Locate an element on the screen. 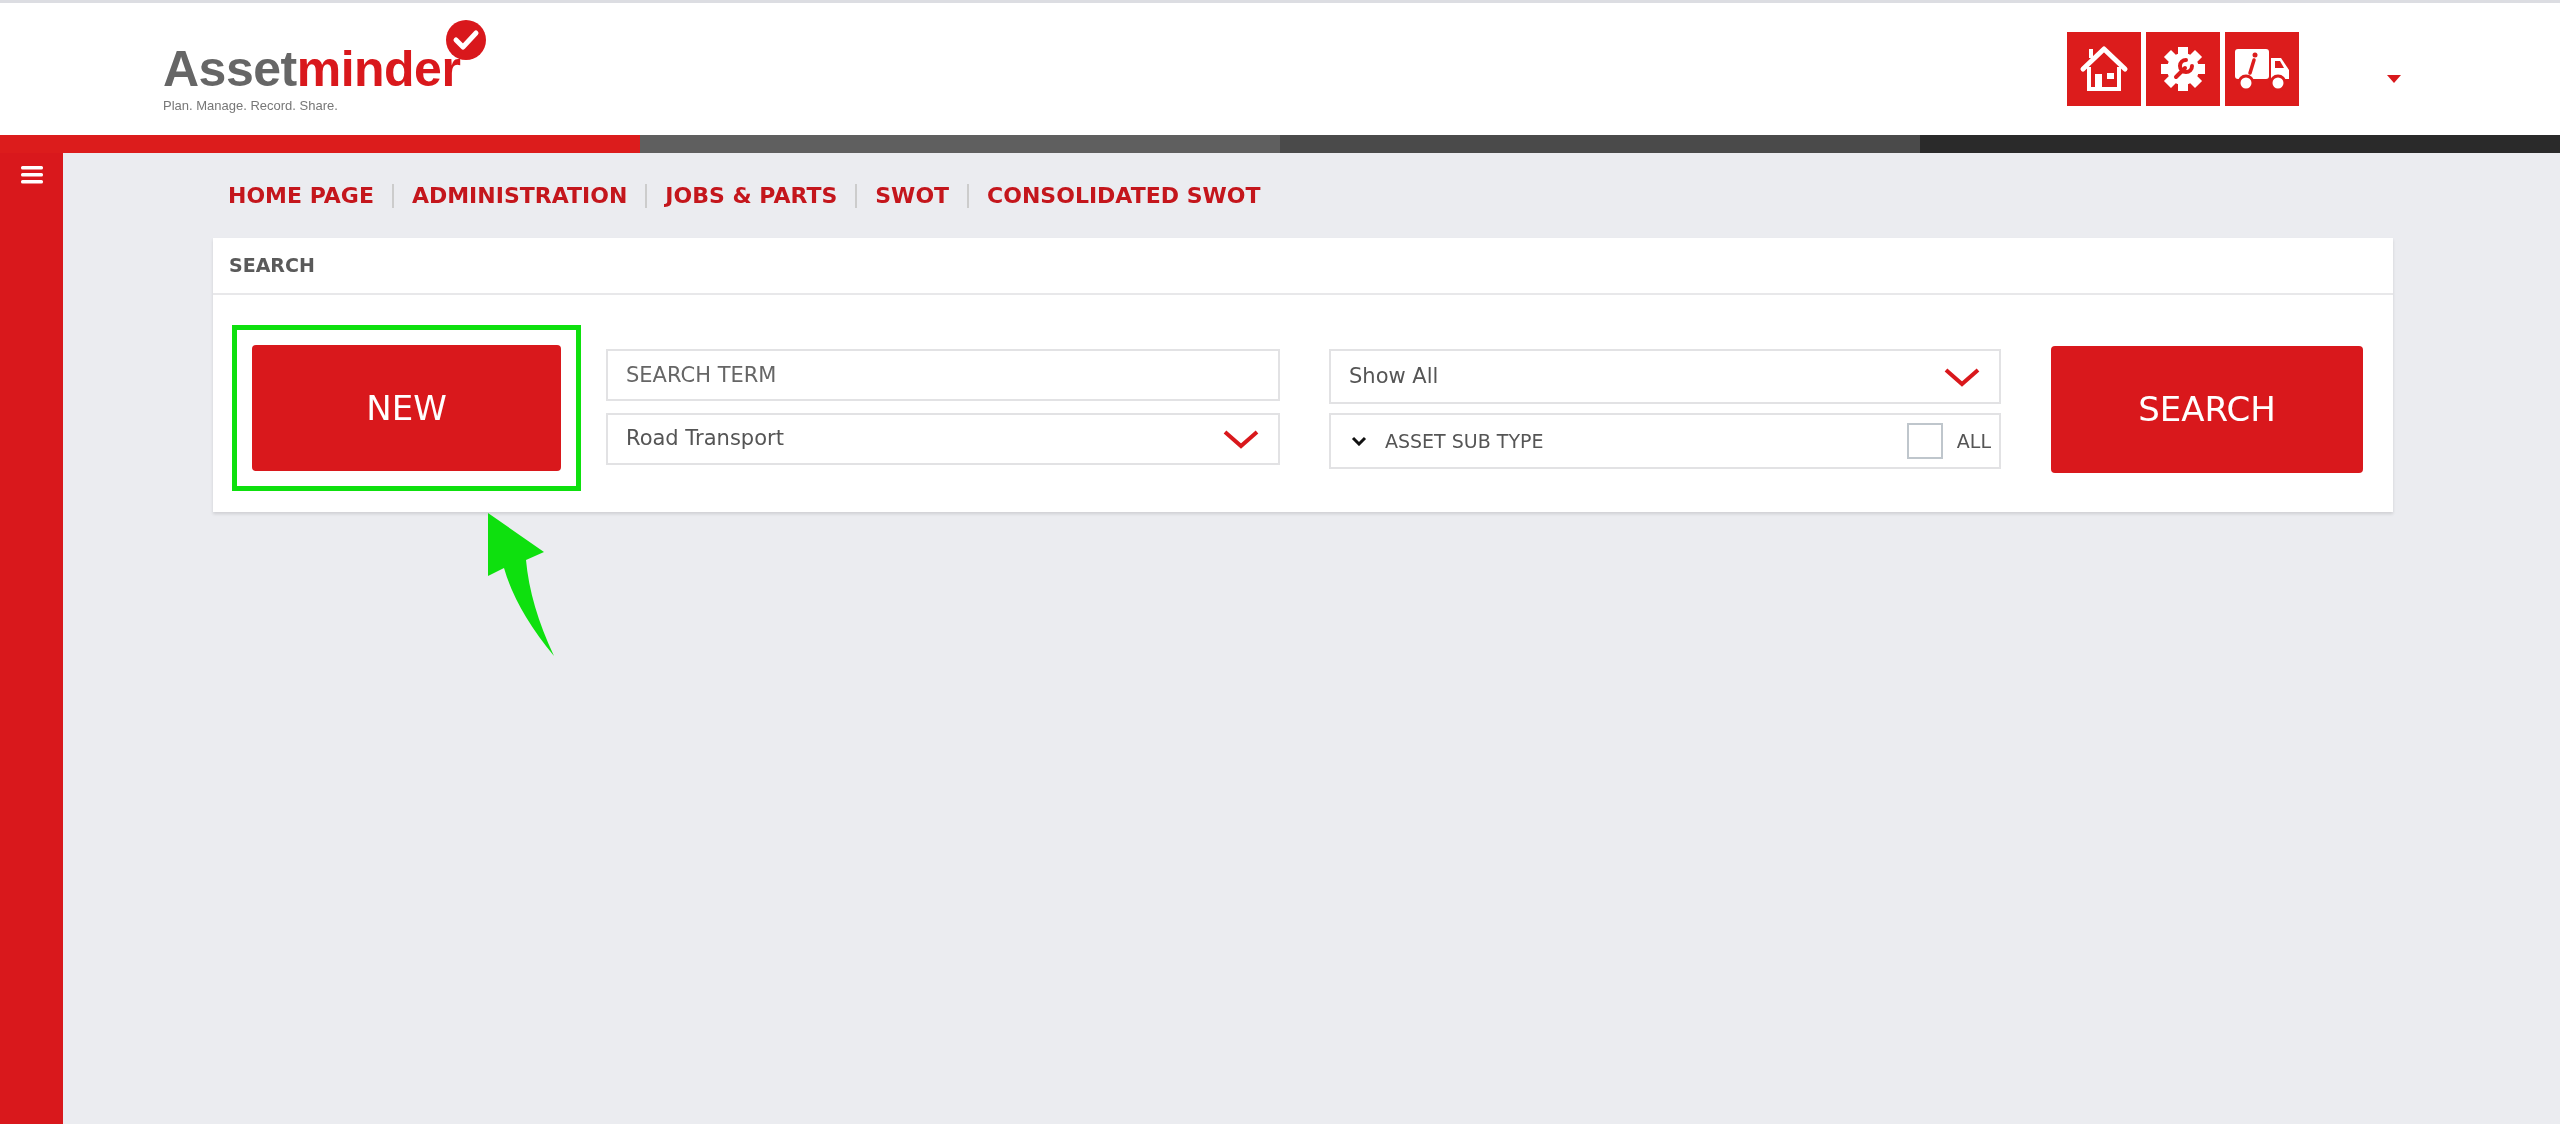 Image resolution: width=2560 pixels, height=1124 pixels. logo-tagline: Plan. Manage. Record. Share. is located at coordinates (251, 106).